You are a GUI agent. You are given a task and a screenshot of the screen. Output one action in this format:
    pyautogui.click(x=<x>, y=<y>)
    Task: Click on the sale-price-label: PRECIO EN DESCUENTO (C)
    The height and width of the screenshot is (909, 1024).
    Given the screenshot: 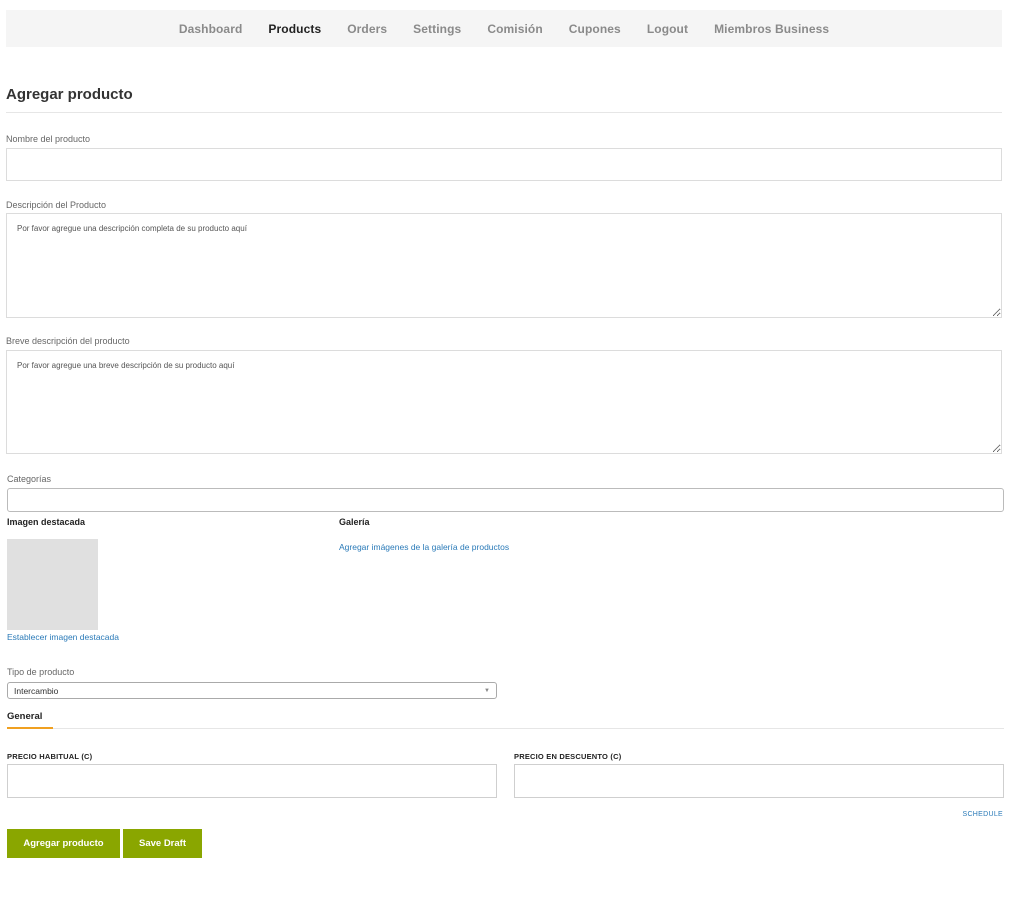 What is the action you would take?
    pyautogui.click(x=568, y=756)
    